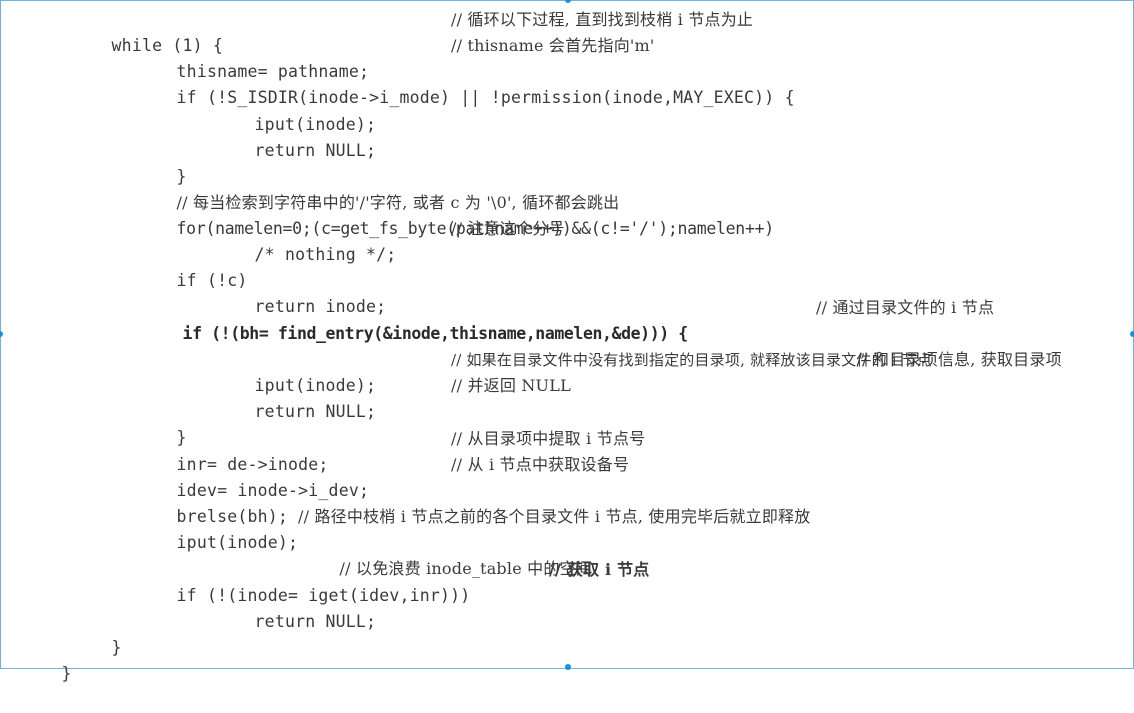 The image size is (1134, 713). What do you see at coordinates (295, 110) in the screenshot?
I see `code-line: iput(inode);` at bounding box center [295, 110].